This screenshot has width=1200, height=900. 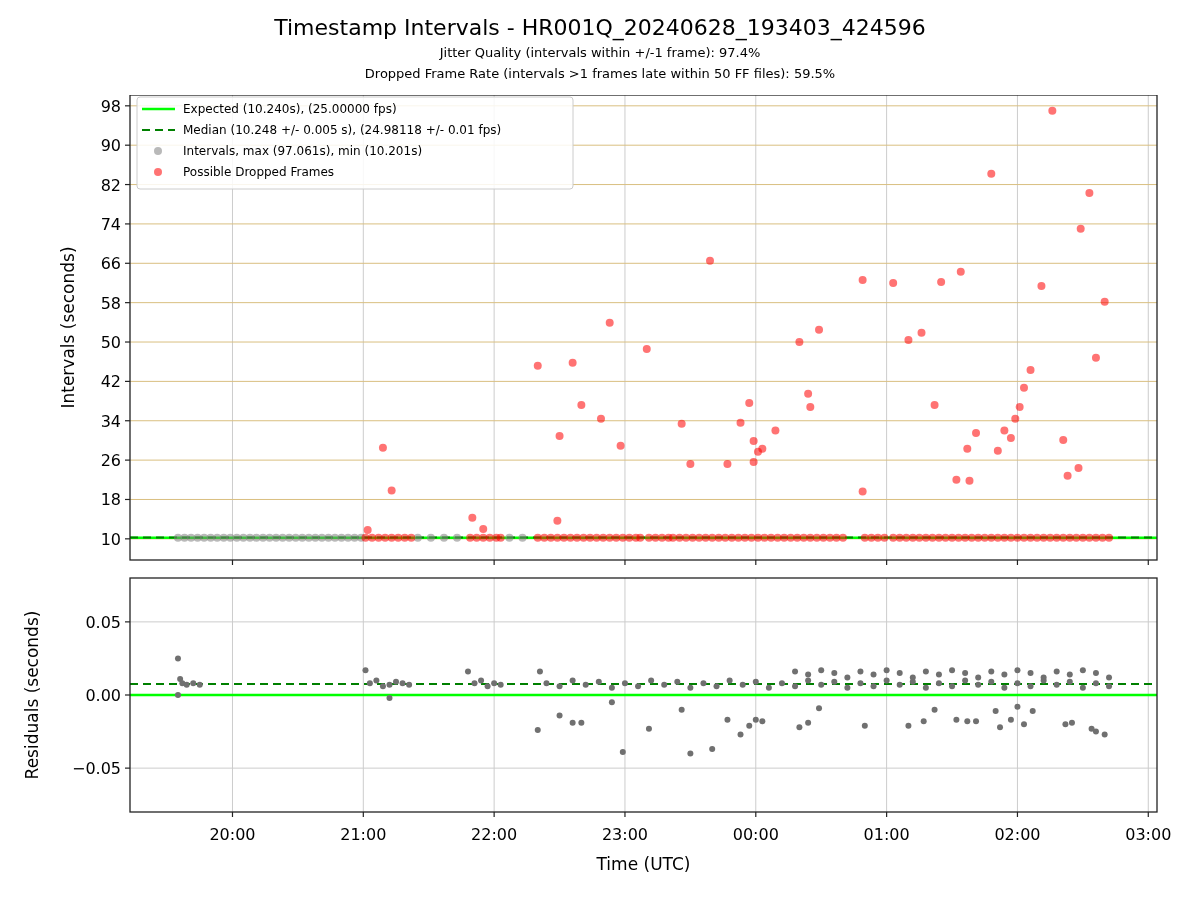 I want to click on legend-label: Expected (10.240s), (25.00000 fps), so click(x=290, y=109).